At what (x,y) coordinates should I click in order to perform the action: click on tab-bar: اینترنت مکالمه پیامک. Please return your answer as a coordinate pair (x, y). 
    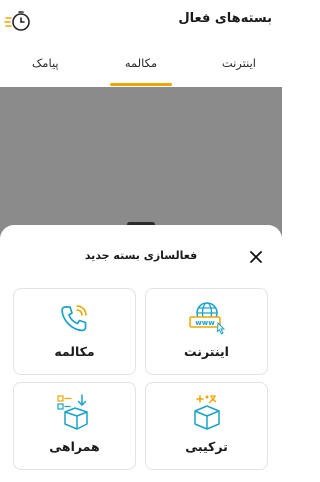
    Looking at the image, I should click on (141, 64).